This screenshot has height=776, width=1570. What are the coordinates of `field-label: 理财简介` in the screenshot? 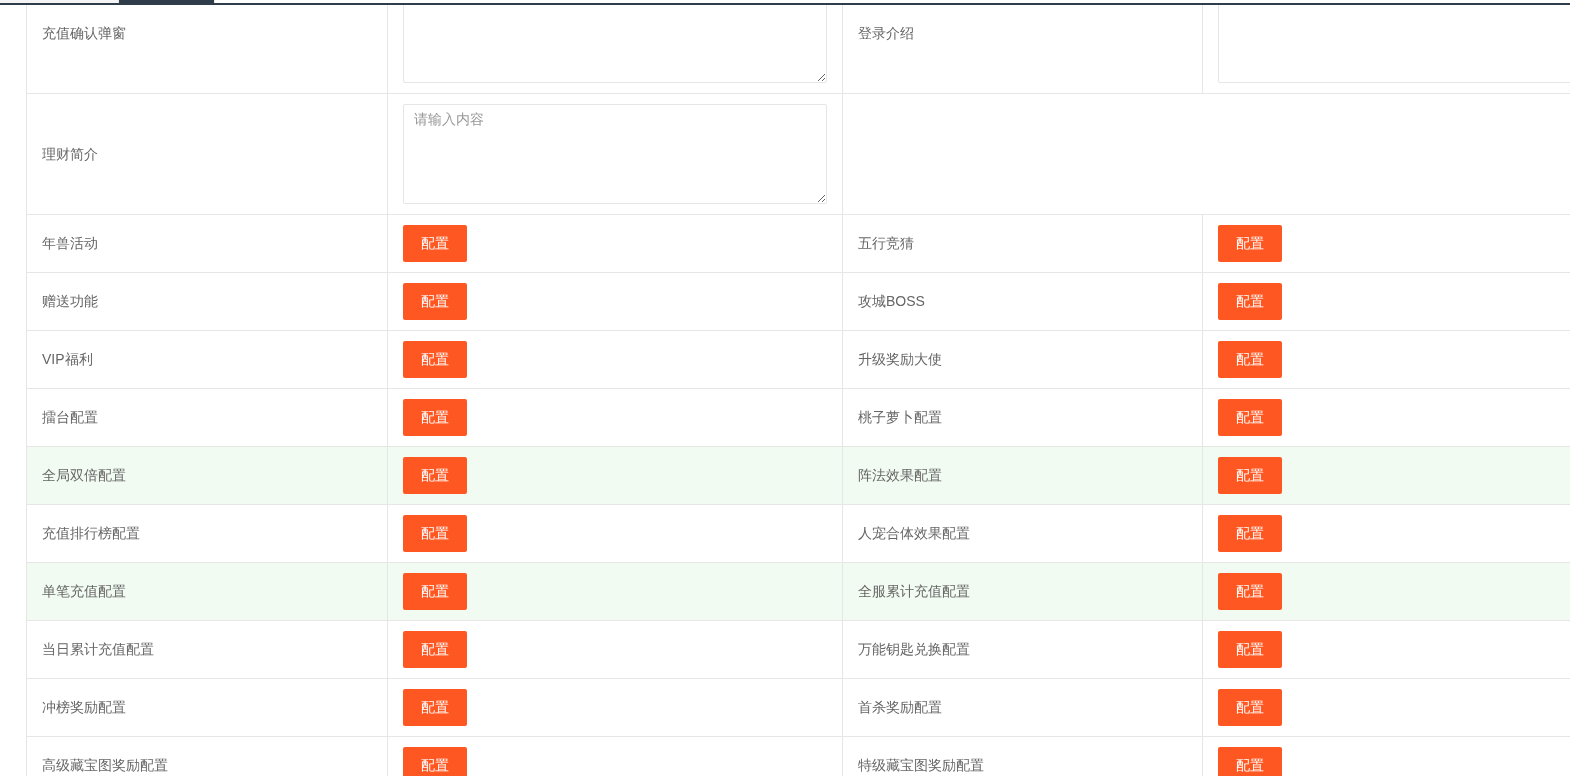 It's located at (70, 153).